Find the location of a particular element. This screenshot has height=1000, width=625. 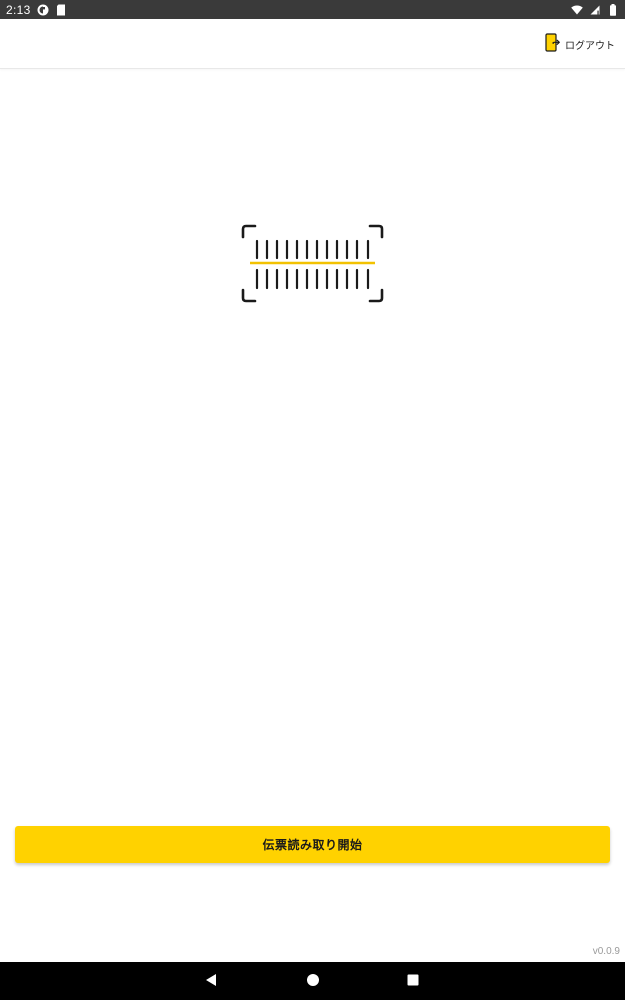

logout-label: ログアウト is located at coordinates (590, 46).